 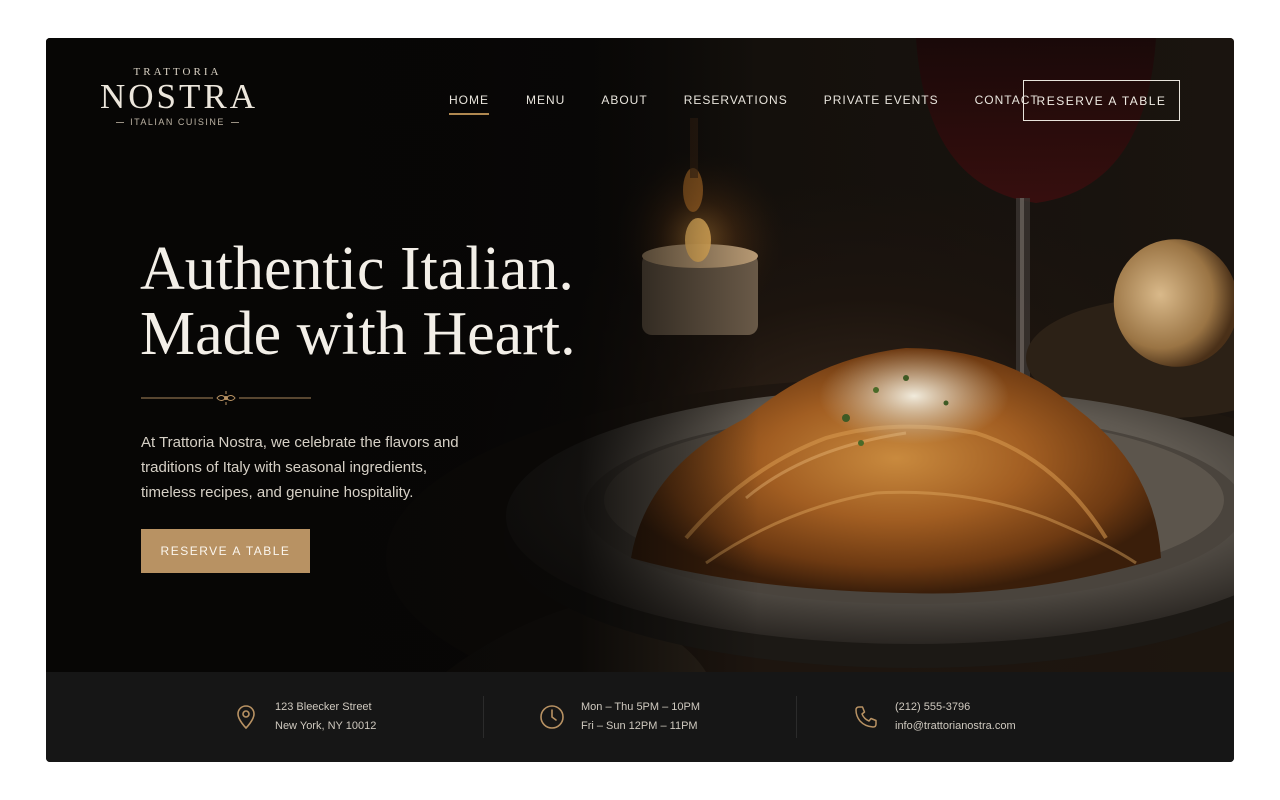 What do you see at coordinates (120, 122) in the screenshot?
I see `tagline-dash-left` at bounding box center [120, 122].